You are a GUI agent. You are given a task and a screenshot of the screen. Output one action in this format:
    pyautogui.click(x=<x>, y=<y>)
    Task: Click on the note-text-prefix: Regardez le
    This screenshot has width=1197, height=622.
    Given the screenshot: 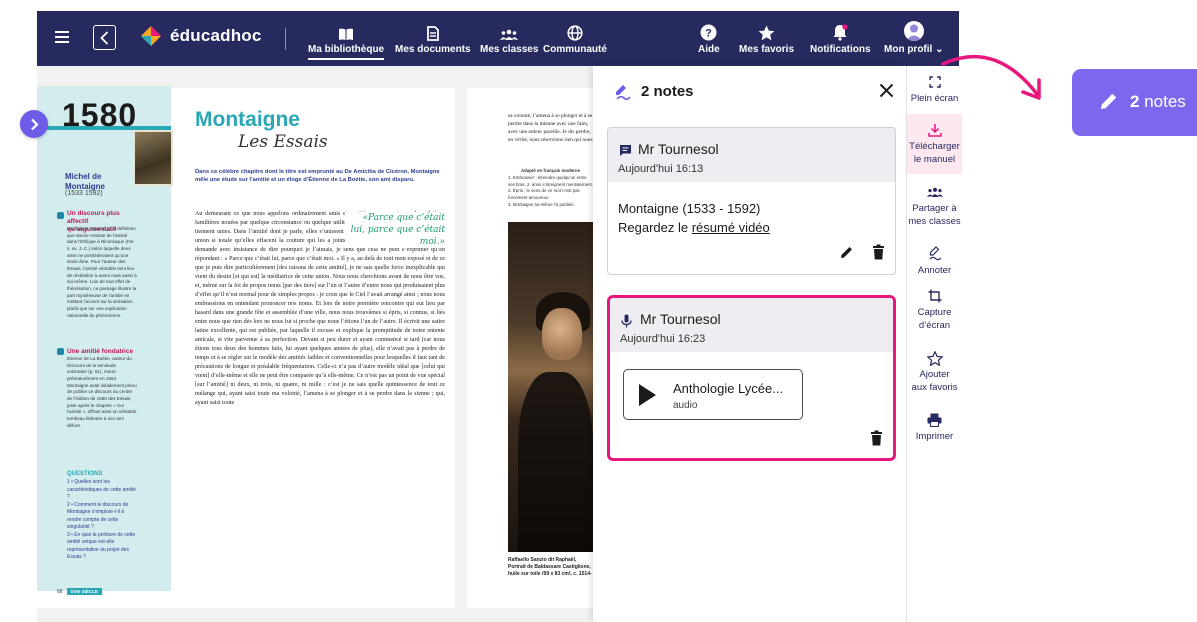 What is the action you would take?
    pyautogui.click(x=655, y=227)
    